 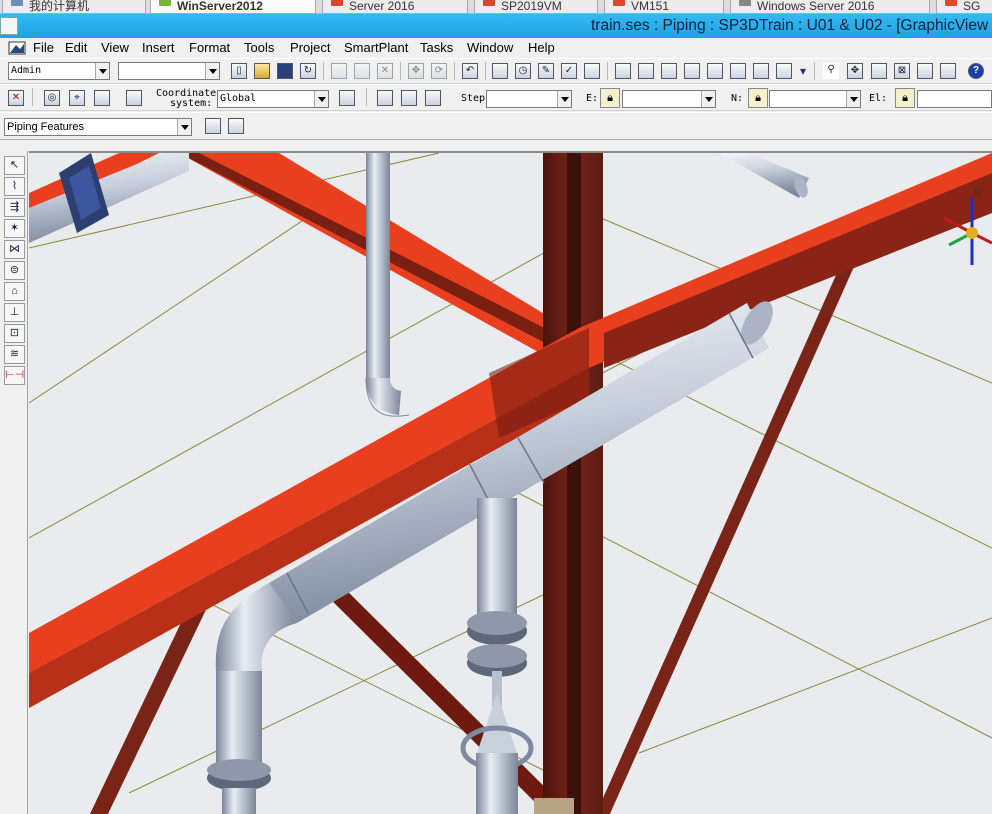 What do you see at coordinates (536, 7) in the screenshot?
I see `host-tab-sp2019vm: SP2019VM` at bounding box center [536, 7].